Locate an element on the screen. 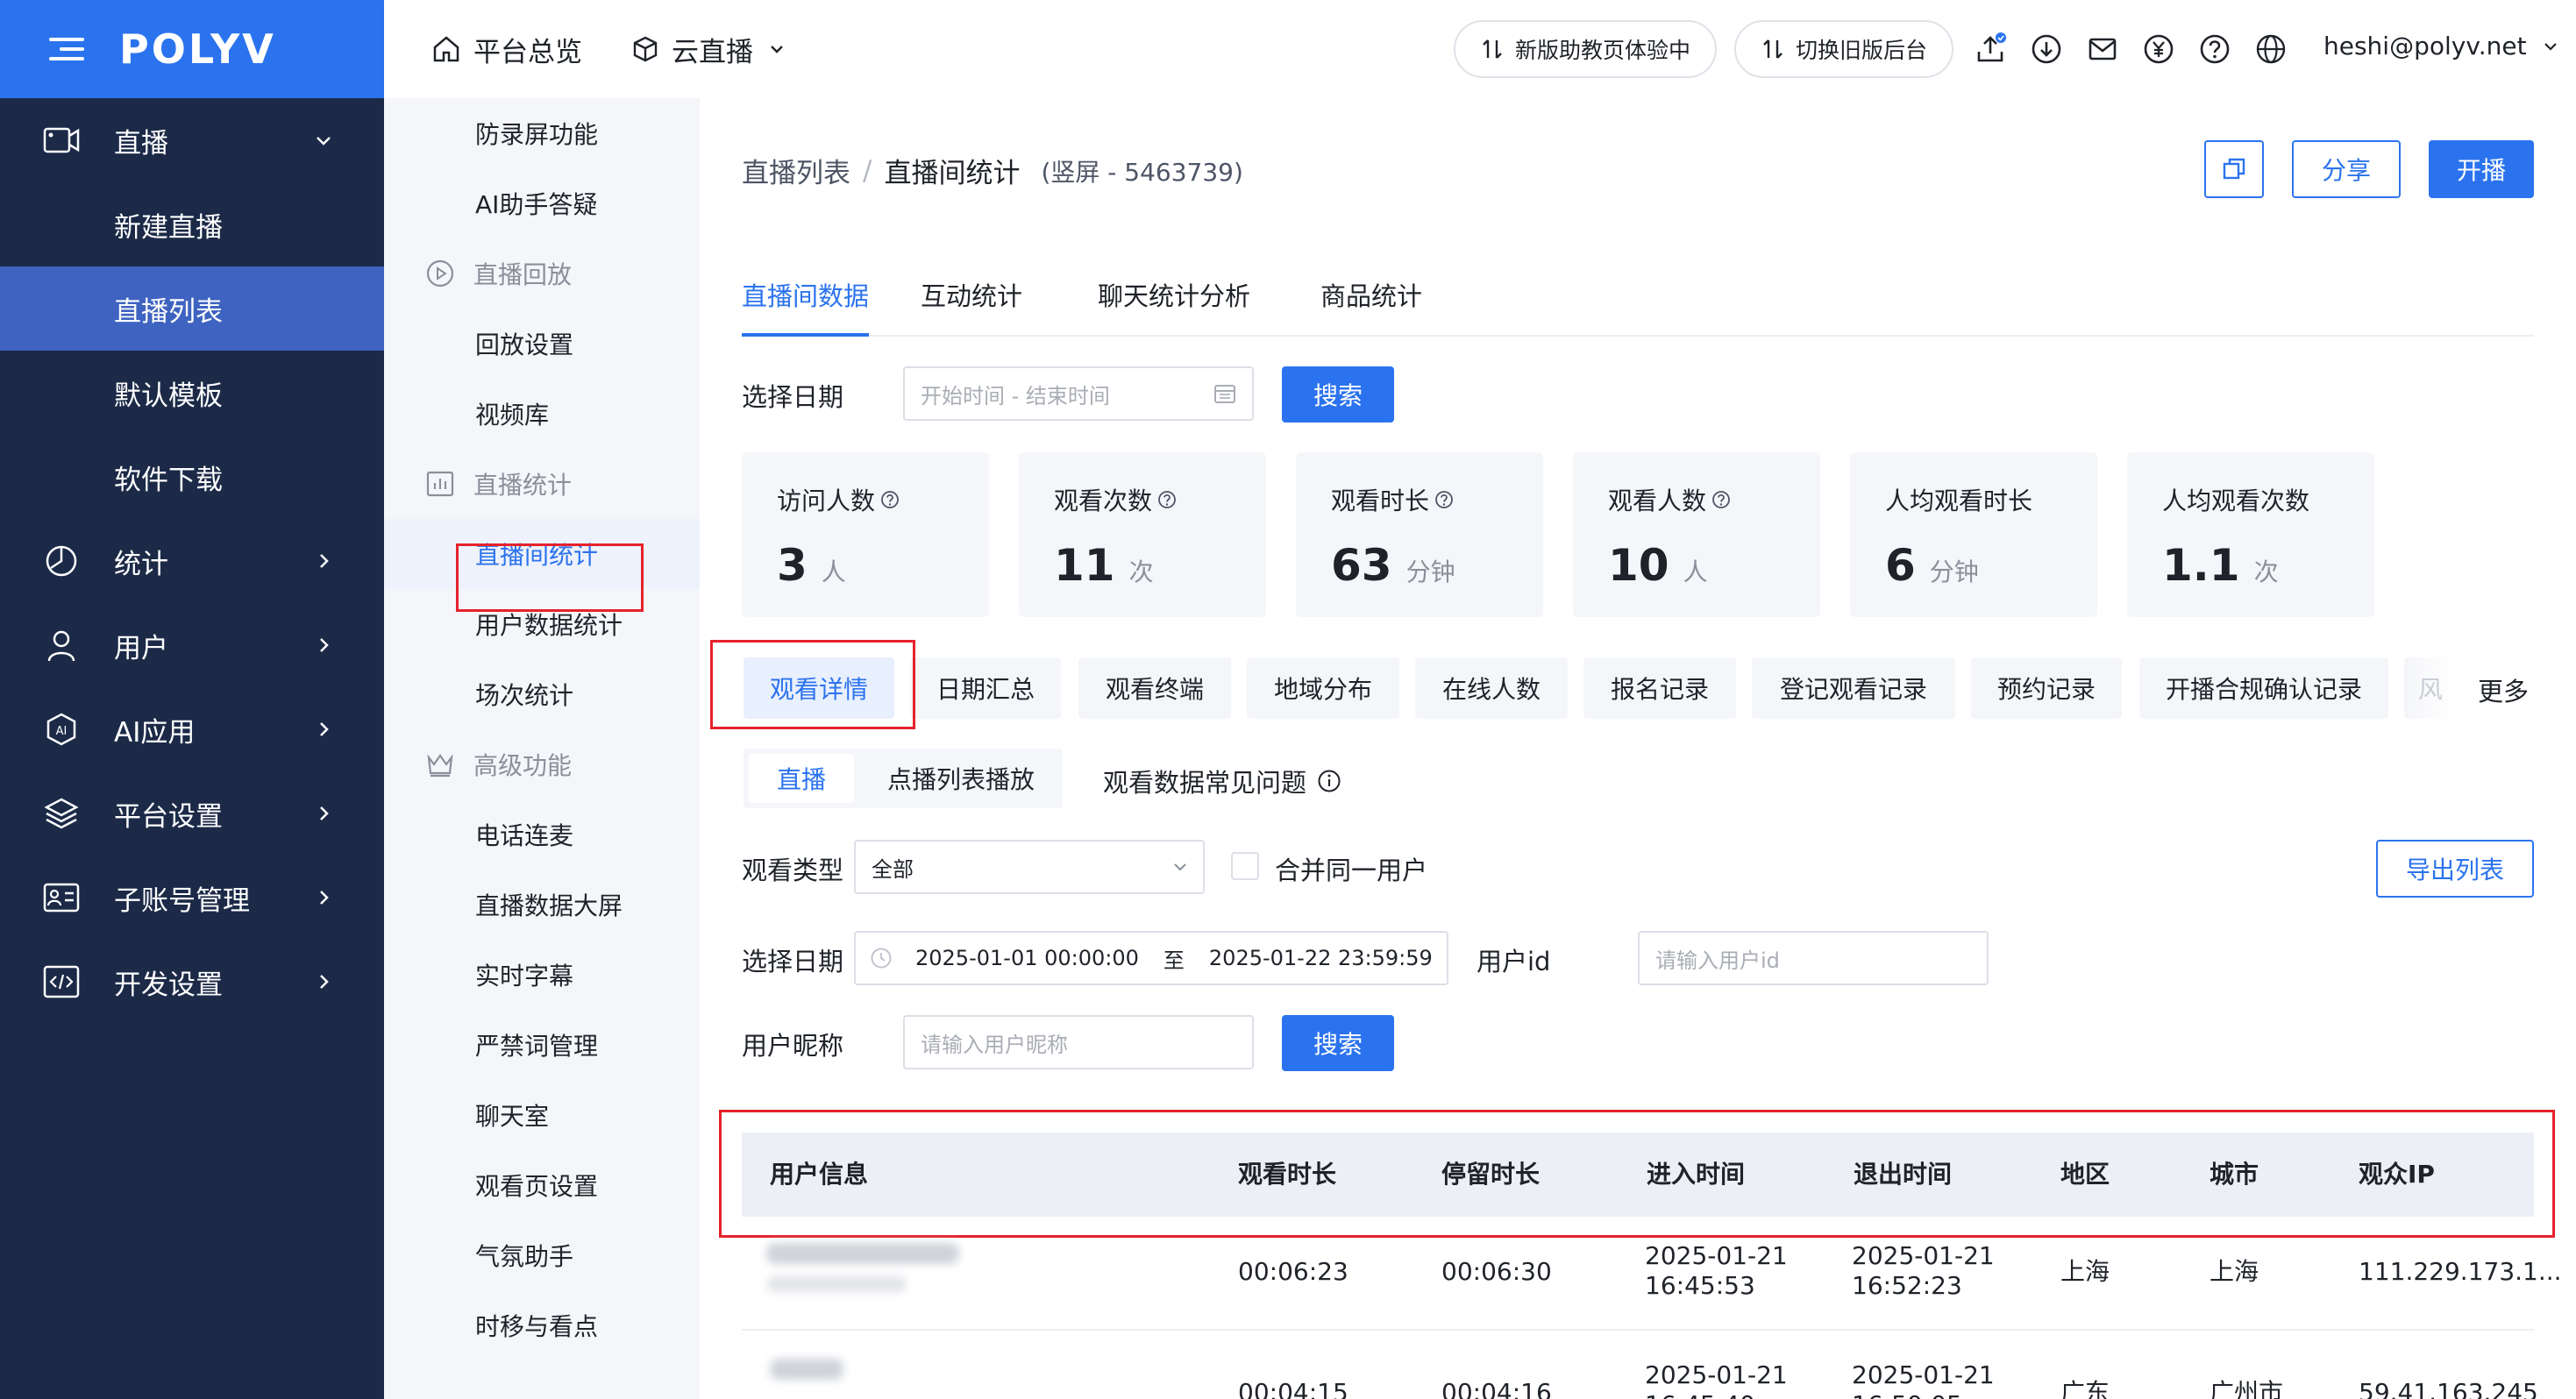 The width and height of the screenshot is (2576, 1399). stat-value: 6 is located at coordinates (1900, 565).